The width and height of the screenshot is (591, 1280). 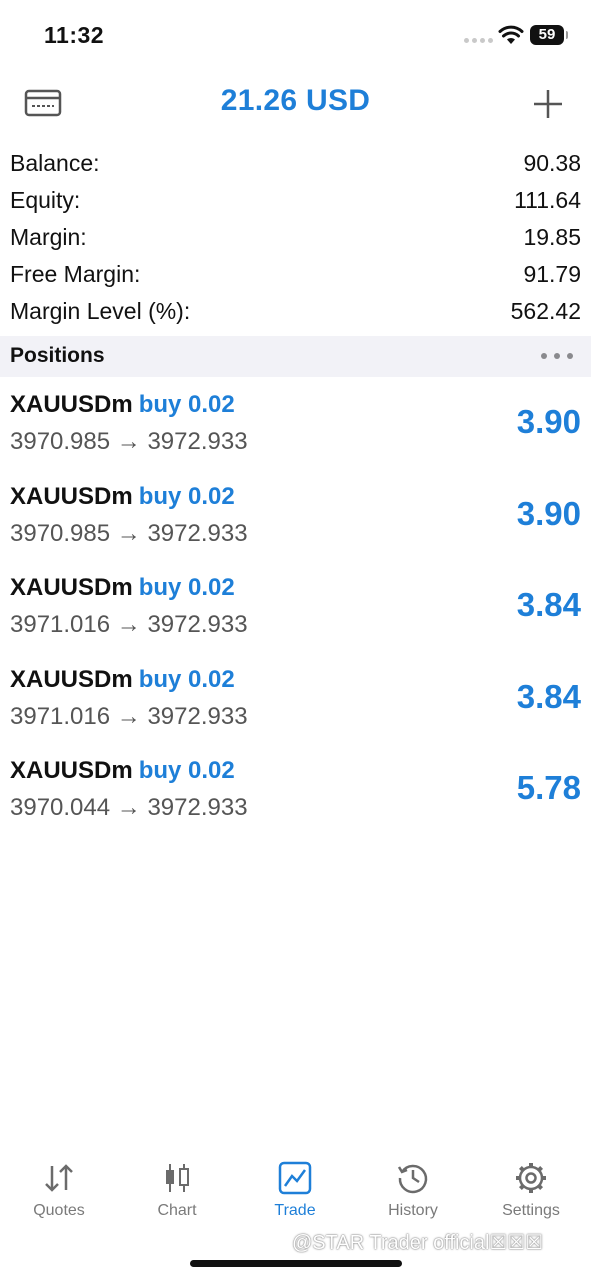 What do you see at coordinates (45, 200) in the screenshot?
I see `summary-label: Equity:` at bounding box center [45, 200].